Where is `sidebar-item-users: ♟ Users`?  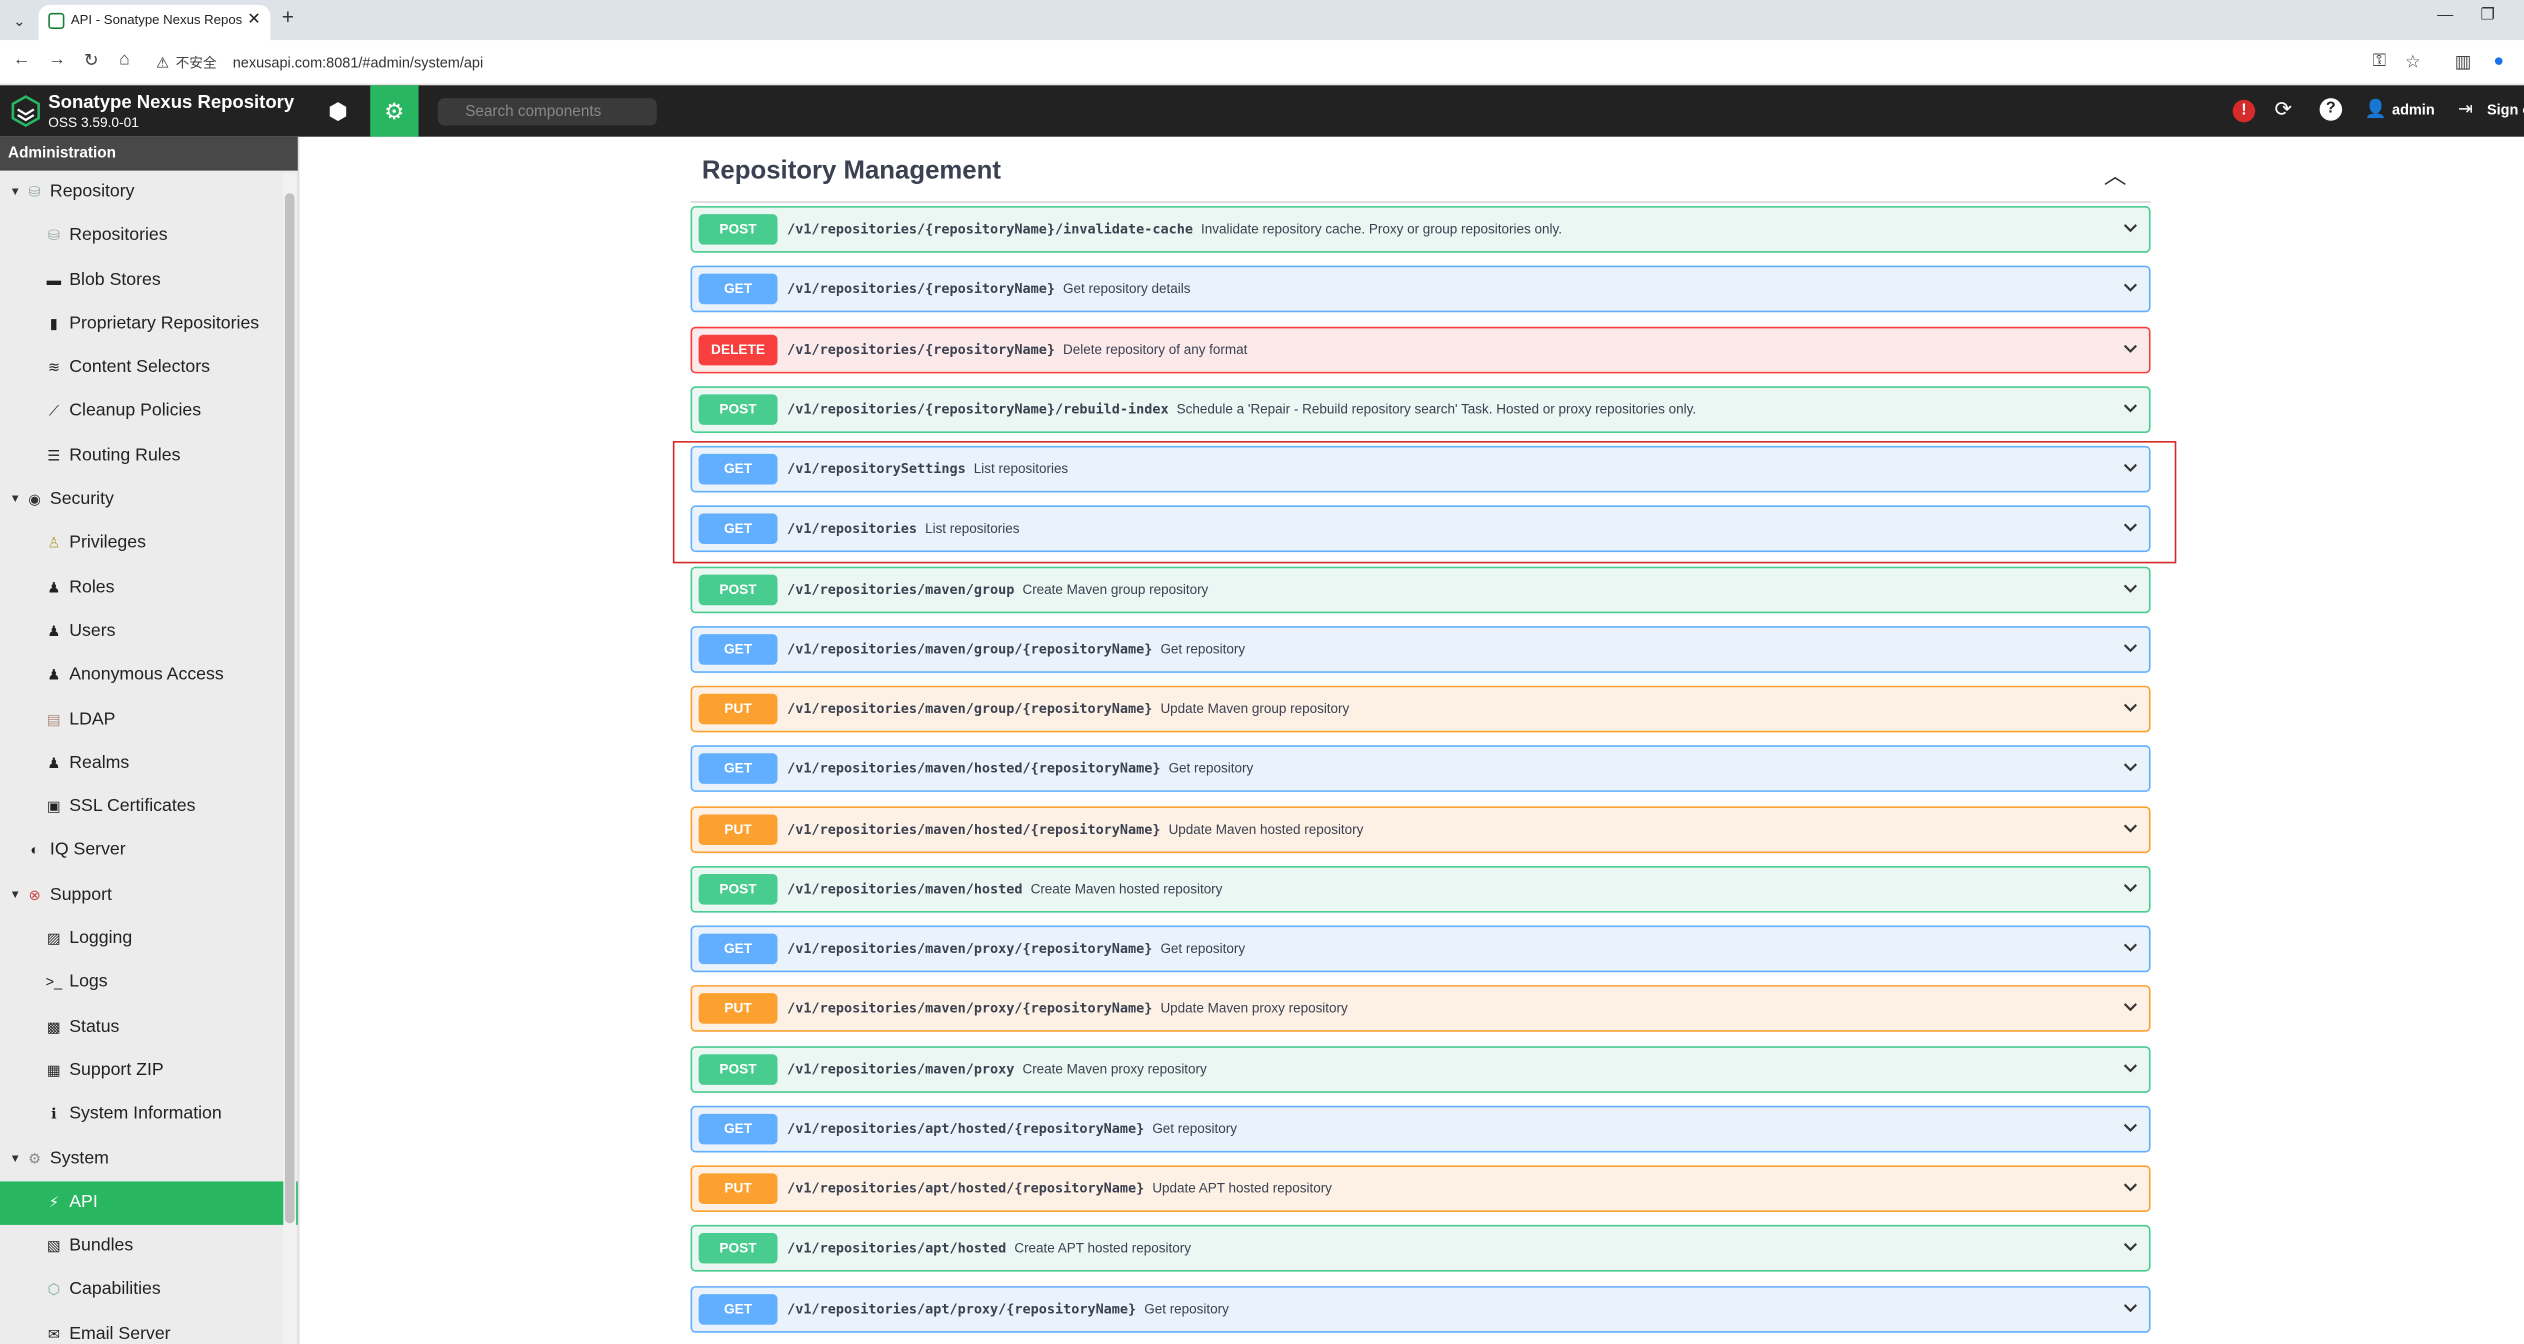
sidebar-item-users: ♟ Users is located at coordinates (149, 632).